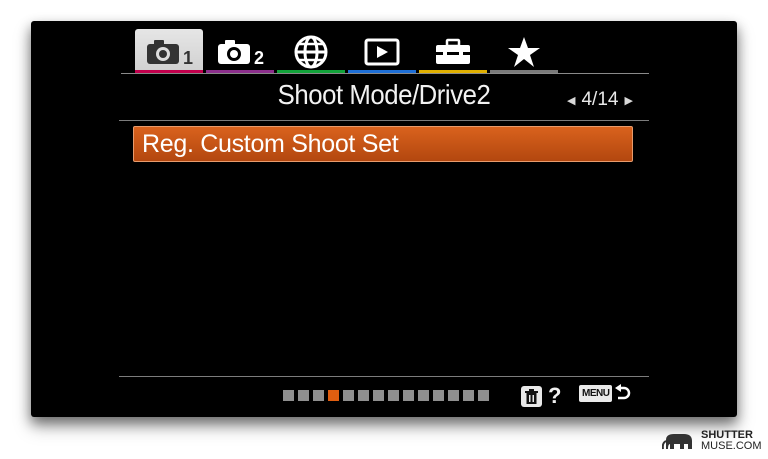  Describe the element at coordinates (596, 393) in the screenshot. I see `menu-label: MENU` at that location.